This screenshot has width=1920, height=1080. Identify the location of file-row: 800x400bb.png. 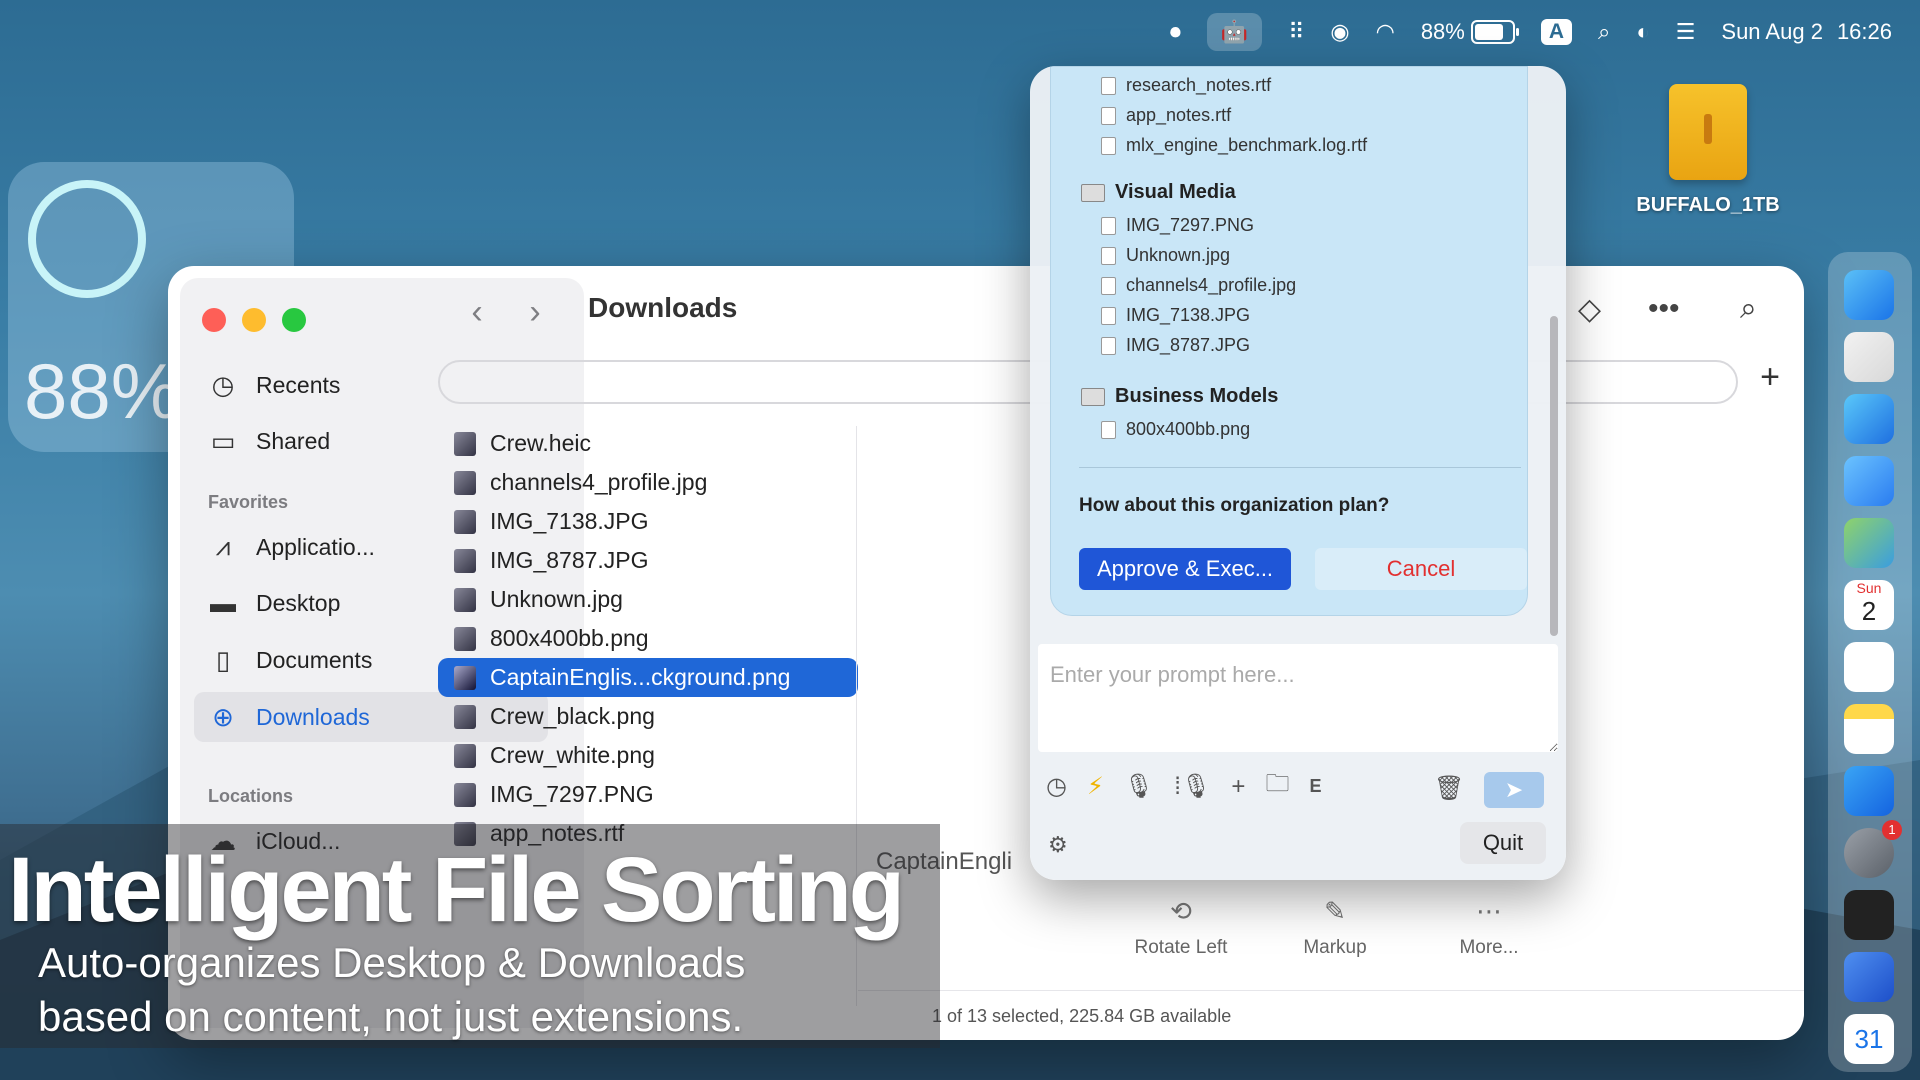
(648, 638).